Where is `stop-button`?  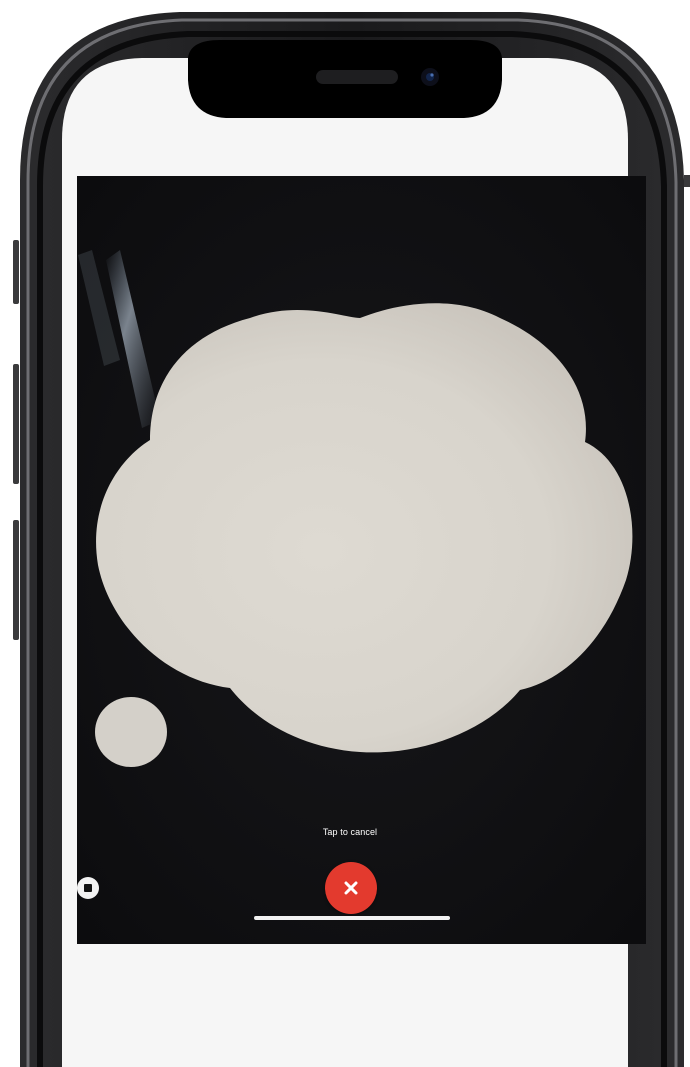 stop-button is located at coordinates (88, 888).